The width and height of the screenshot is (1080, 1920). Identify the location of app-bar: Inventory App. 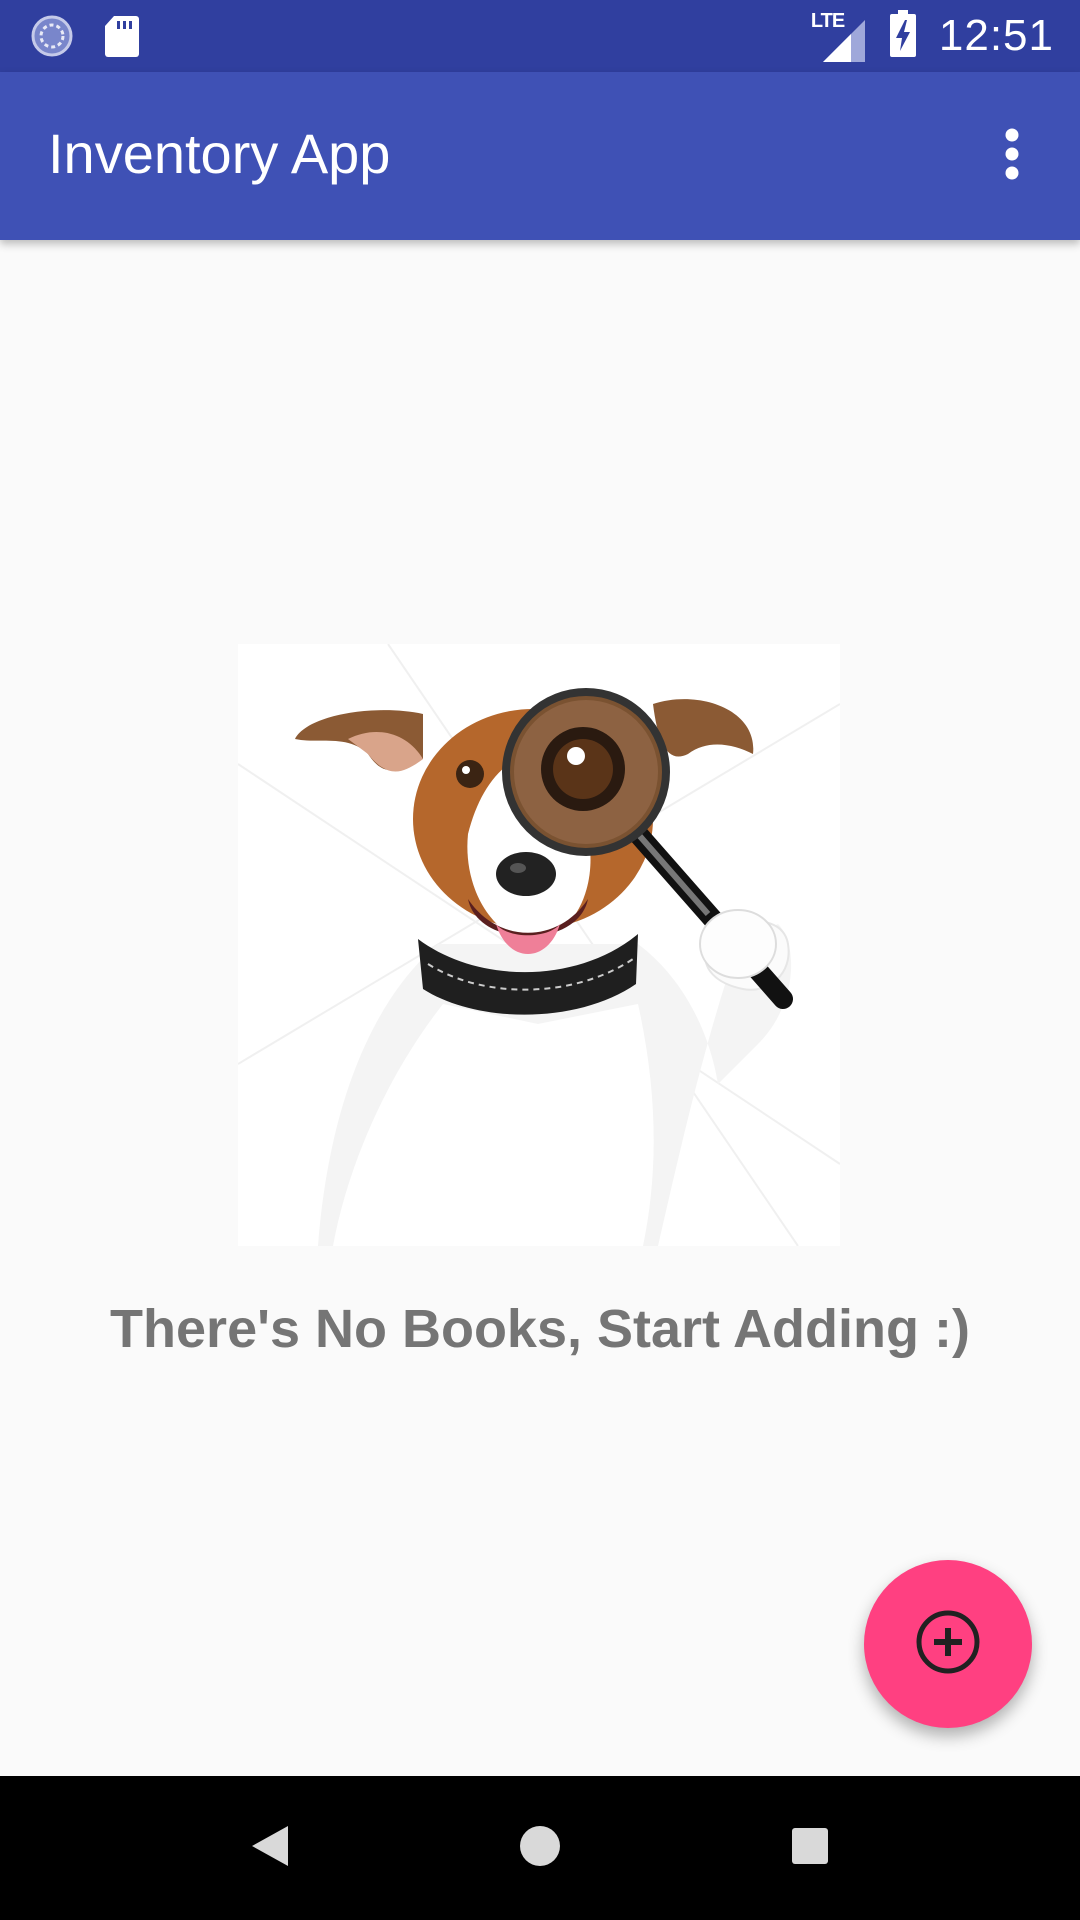
(540, 156).